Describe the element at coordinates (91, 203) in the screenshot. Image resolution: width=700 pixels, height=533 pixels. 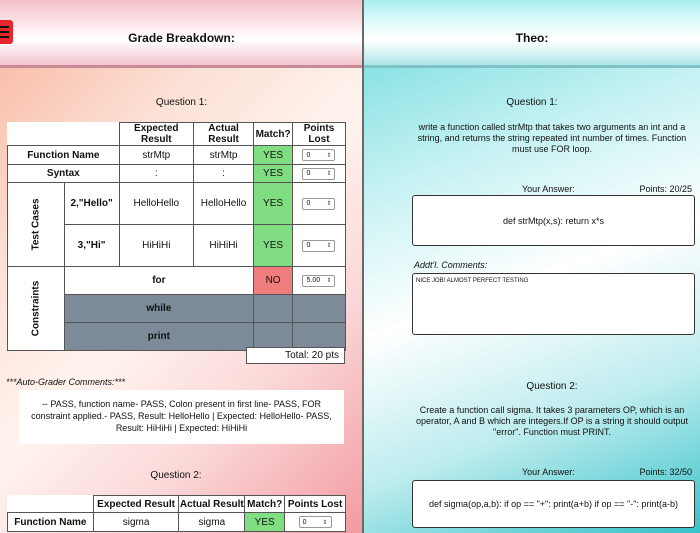
I see `test-input-cell: 2,"Hello"` at that location.